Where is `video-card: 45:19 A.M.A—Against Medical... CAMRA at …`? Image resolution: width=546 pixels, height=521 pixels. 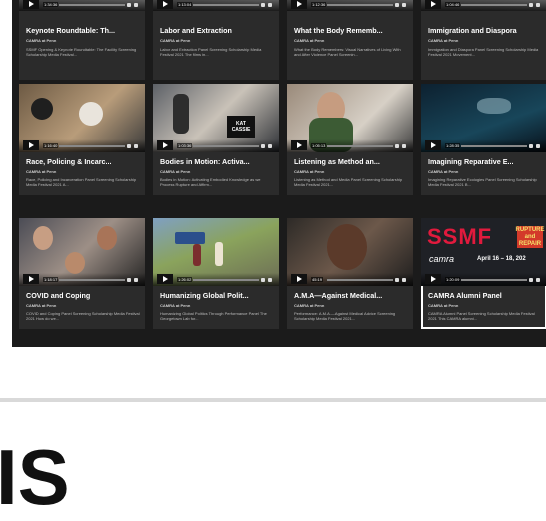 video-card: 45:19 A.M.A—Against Medical... CAMRA at … is located at coordinates (350, 273).